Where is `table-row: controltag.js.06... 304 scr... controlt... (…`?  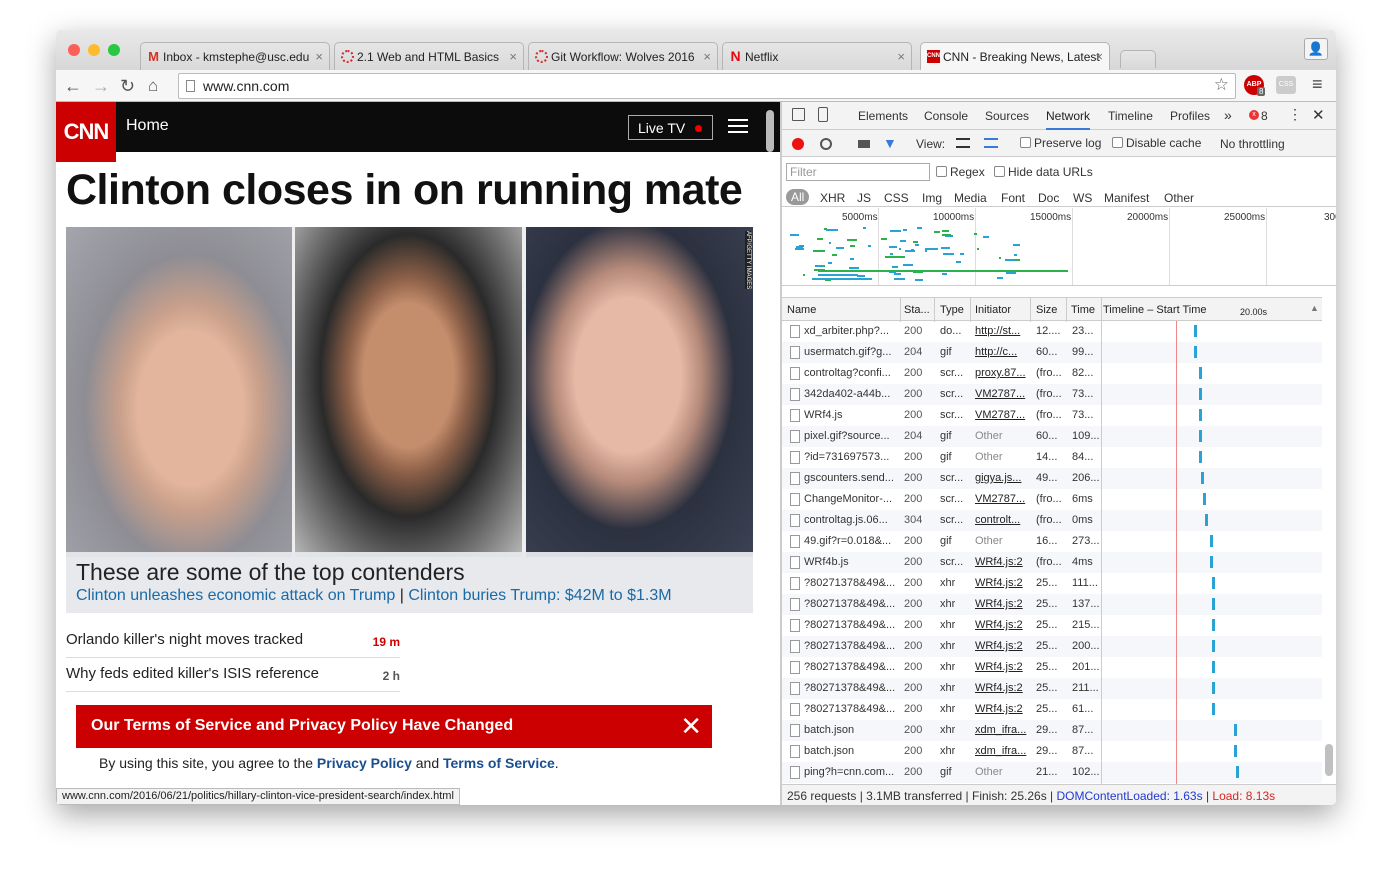
table-row: controltag.js.06... 304 scr... controlt... (… is located at coordinates (1052, 520).